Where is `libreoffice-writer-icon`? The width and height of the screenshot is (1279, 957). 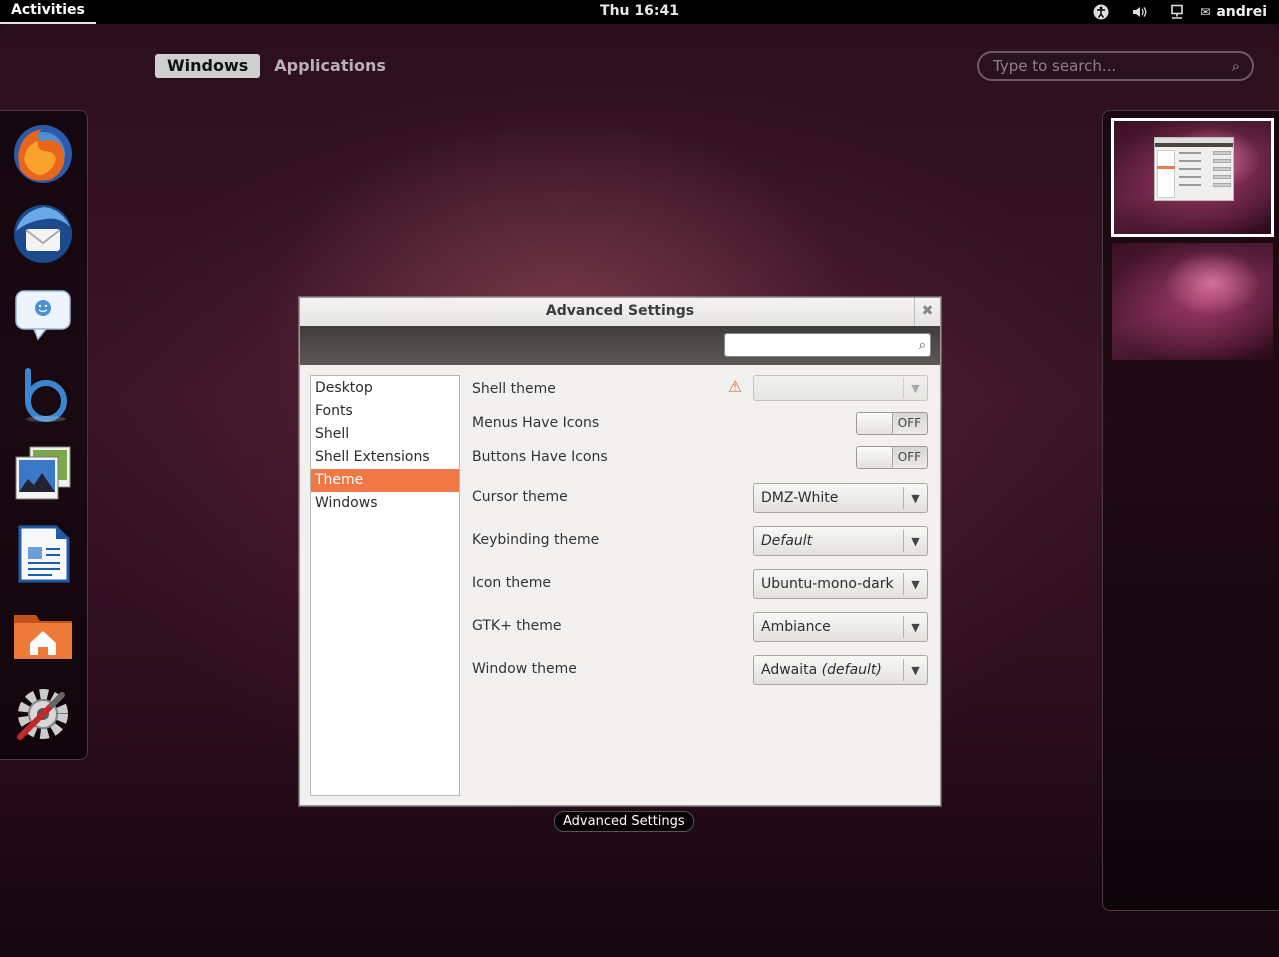
libreoffice-writer-icon is located at coordinates (43, 554).